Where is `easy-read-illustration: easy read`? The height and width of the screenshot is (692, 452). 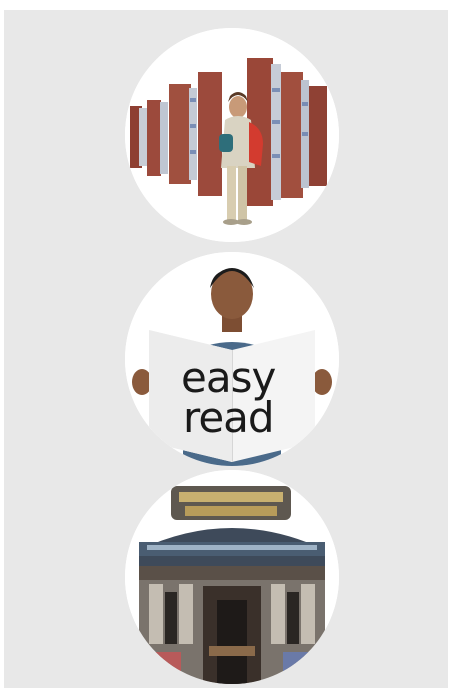 easy-read-illustration: easy read is located at coordinates (232, 359).